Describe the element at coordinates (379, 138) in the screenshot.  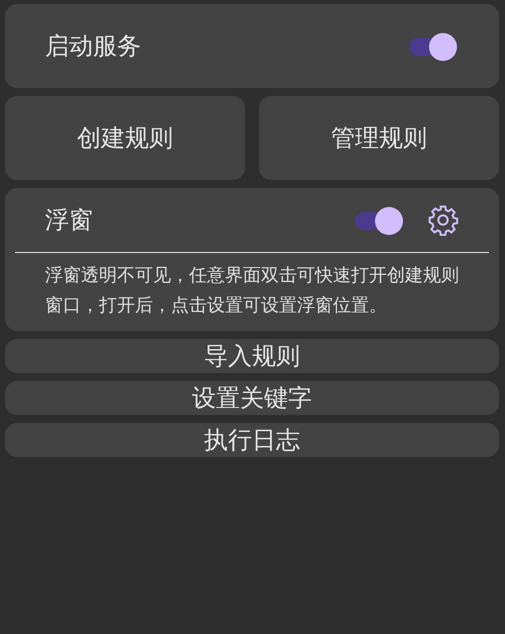
I see `rule-button: 管理规则` at that location.